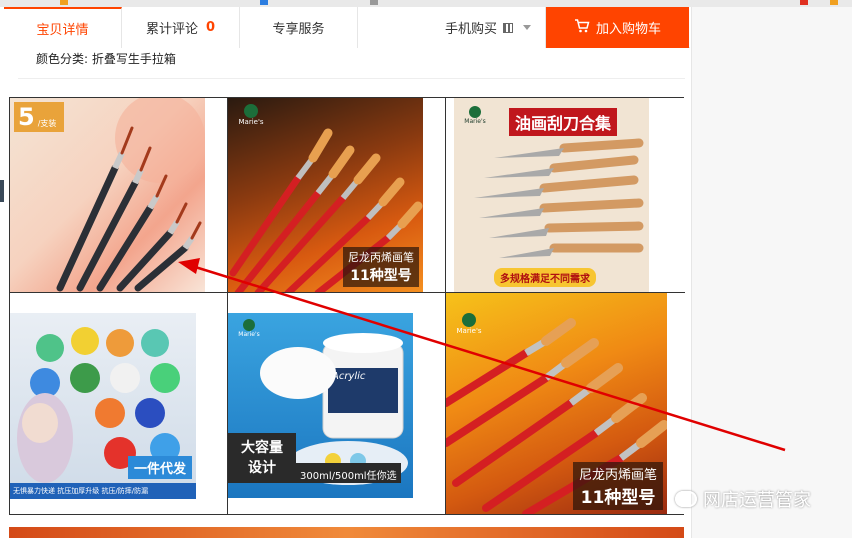 The width and height of the screenshot is (852, 538). I want to click on watermark: 网店运营管家, so click(743, 499).